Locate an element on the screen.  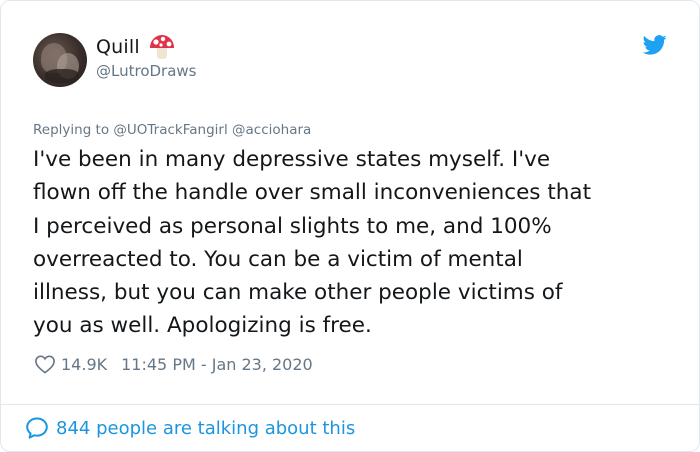
conversation-link: 844 people are talking about this is located at coordinates (190, 428).